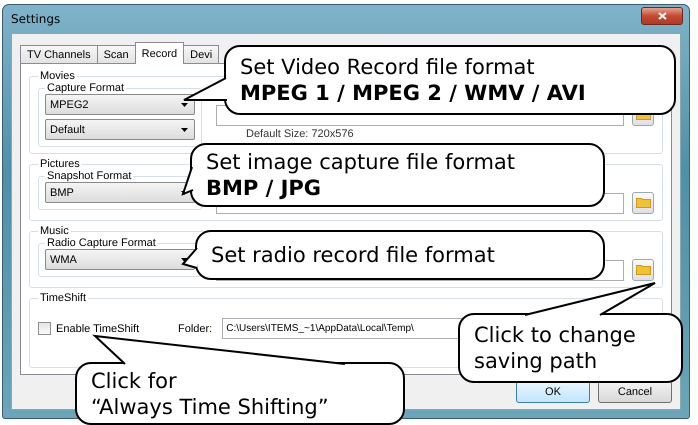 Image resolution: width=698 pixels, height=425 pixels. Describe the element at coordinates (116, 54) in the screenshot. I see `tab: Scan` at that location.